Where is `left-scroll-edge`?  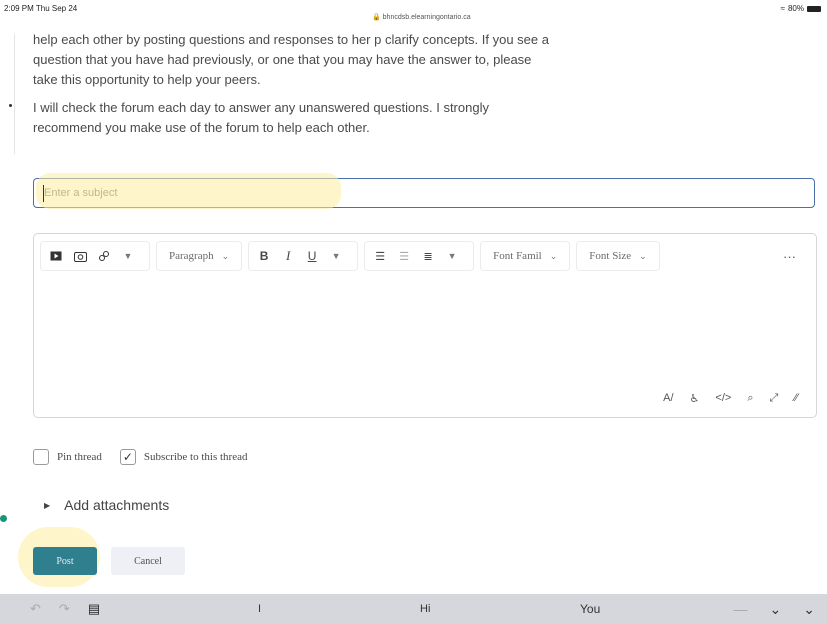
left-scroll-edge is located at coordinates (11, 94).